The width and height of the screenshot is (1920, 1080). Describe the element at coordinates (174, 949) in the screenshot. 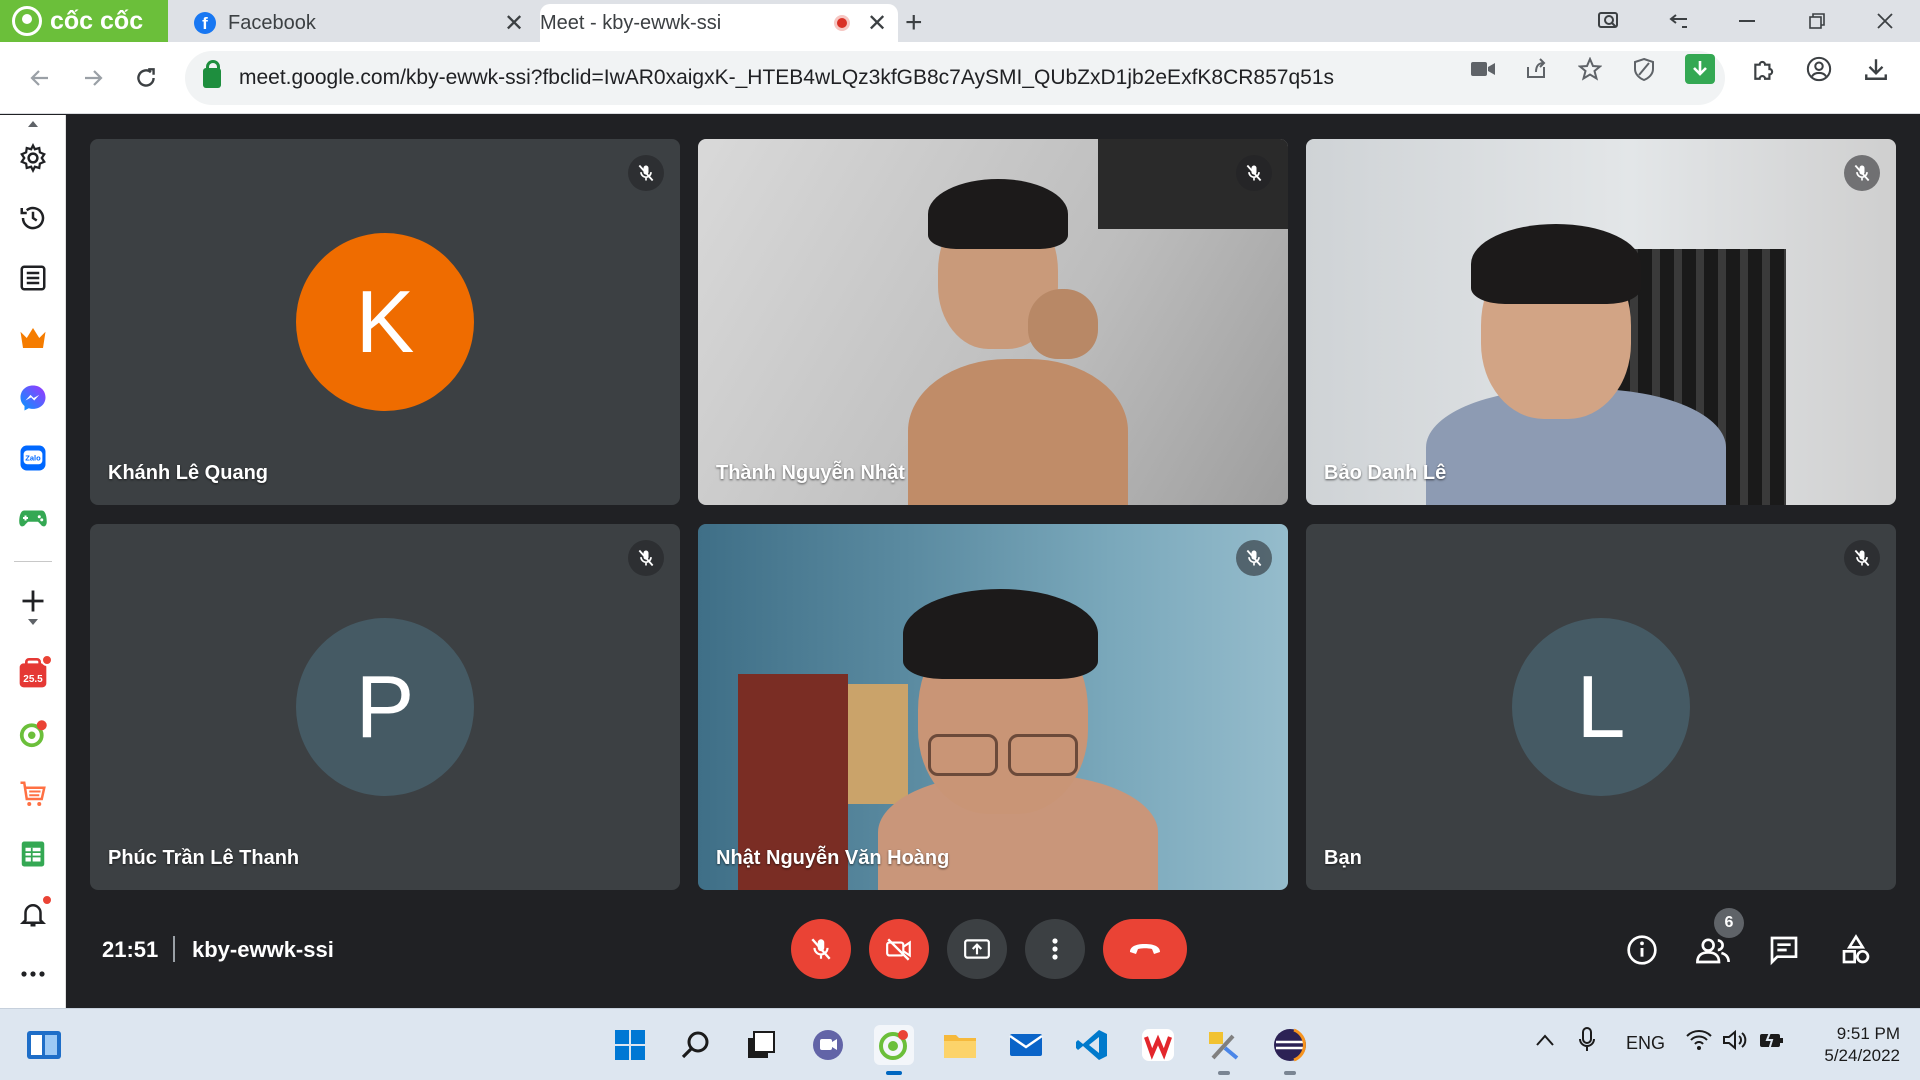

I see `info-divider` at that location.